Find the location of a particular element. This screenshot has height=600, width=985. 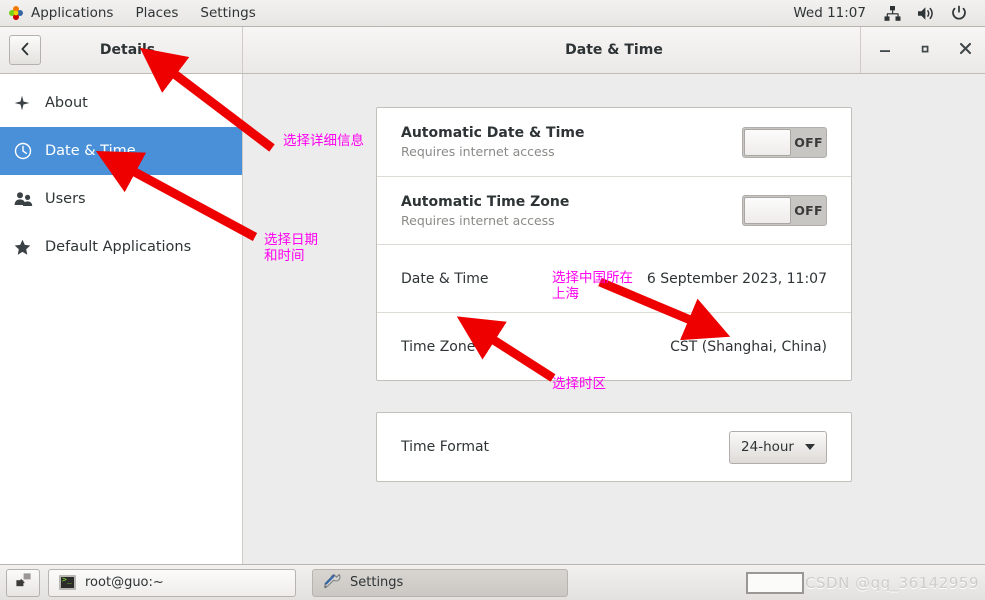

chevron-left-icon is located at coordinates (25, 50).